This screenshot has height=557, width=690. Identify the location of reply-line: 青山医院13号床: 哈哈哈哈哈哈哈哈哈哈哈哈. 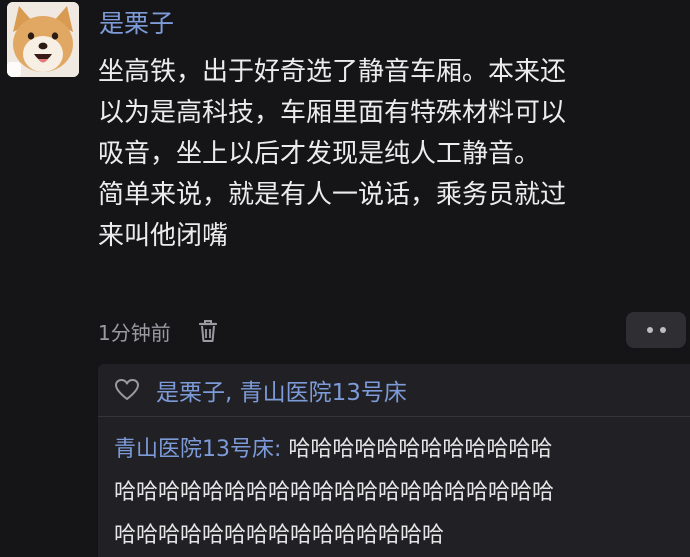
(399, 449).